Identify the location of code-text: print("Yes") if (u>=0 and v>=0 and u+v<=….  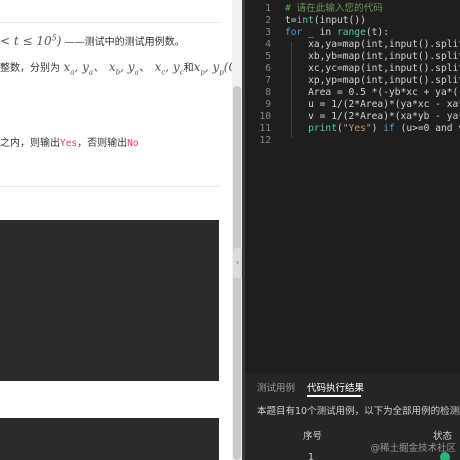
(384, 128).